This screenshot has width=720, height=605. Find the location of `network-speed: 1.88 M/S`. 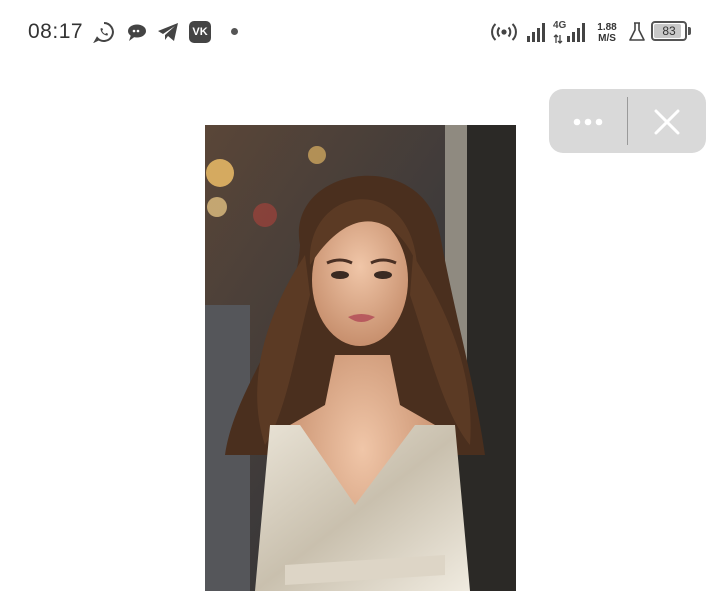

network-speed: 1.88 M/S is located at coordinates (607, 33).